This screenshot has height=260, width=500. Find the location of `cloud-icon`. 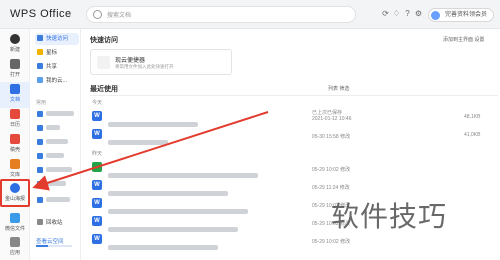

cloud-icon is located at coordinates (40, 80).